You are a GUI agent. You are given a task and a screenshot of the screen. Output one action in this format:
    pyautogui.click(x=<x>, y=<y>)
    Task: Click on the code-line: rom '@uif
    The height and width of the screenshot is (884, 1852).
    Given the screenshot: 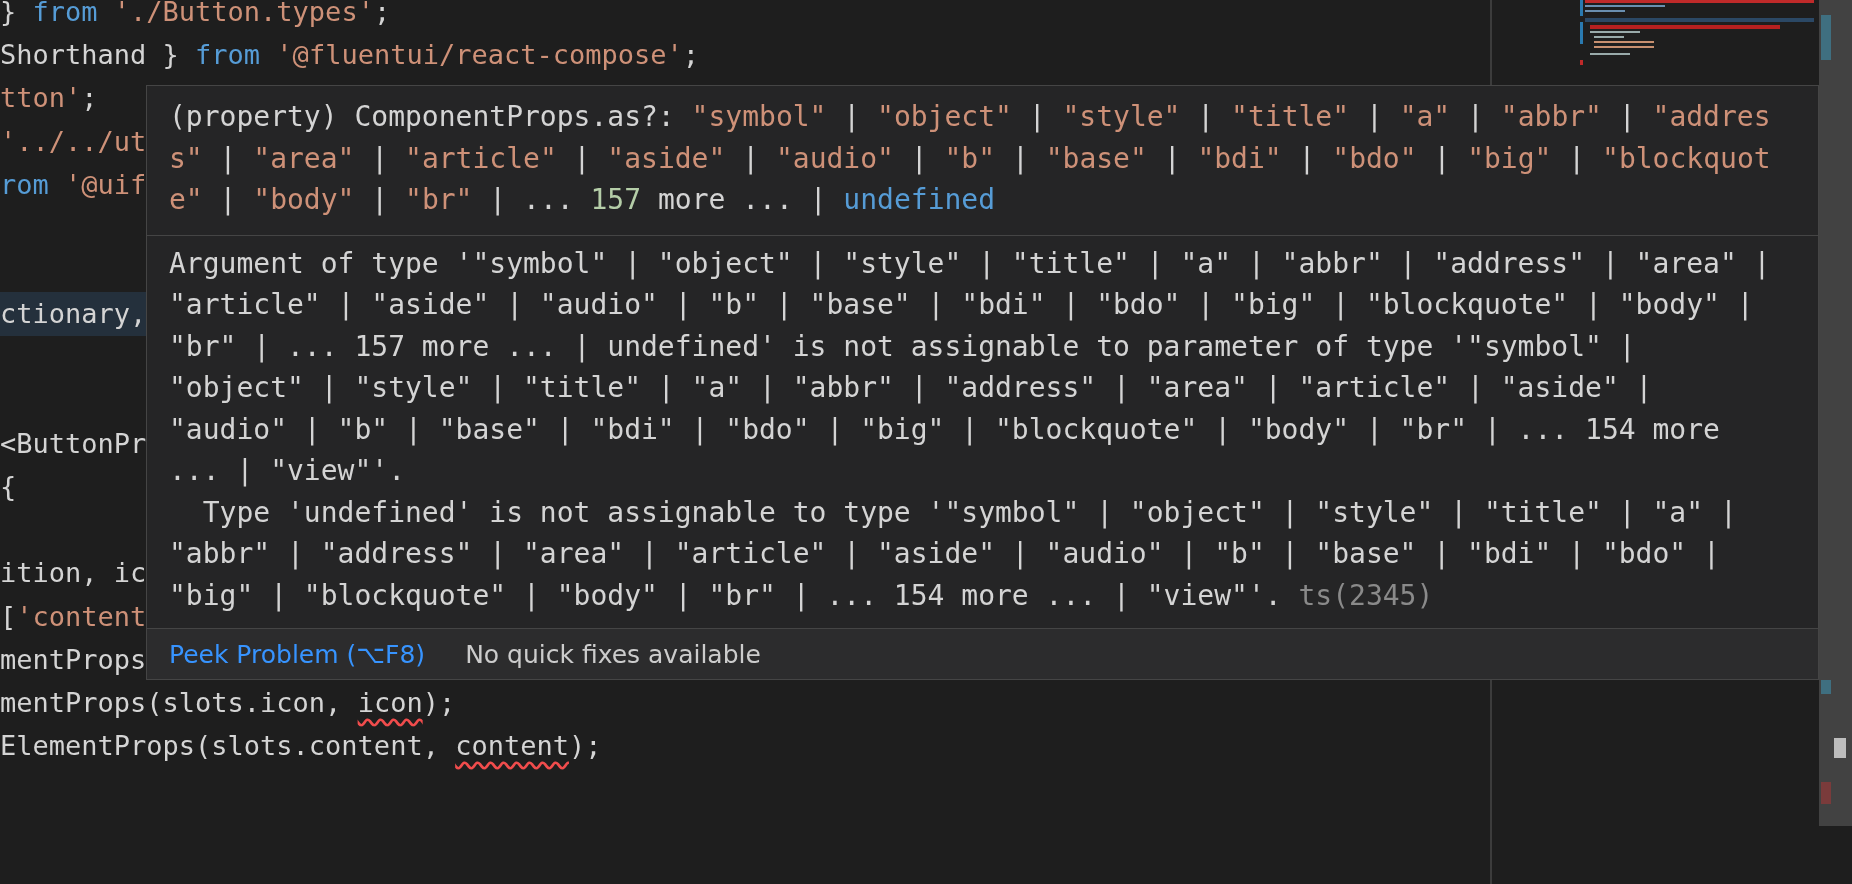 What is the action you would take?
    pyautogui.click(x=73, y=184)
    